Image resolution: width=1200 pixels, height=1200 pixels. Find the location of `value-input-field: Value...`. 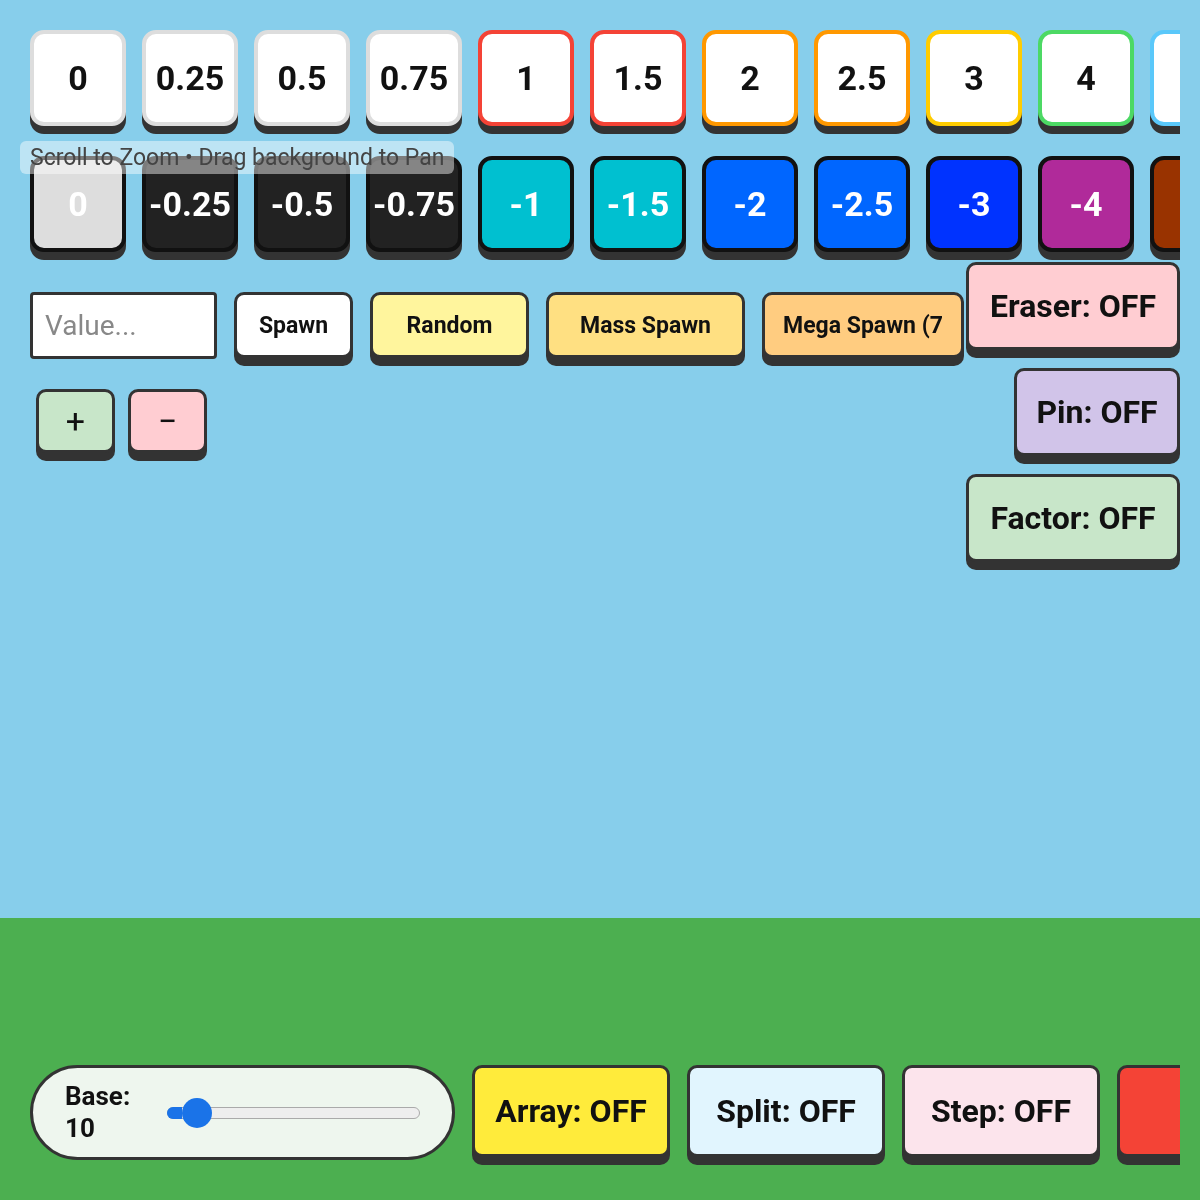

value-input-field: Value... is located at coordinates (123, 325).